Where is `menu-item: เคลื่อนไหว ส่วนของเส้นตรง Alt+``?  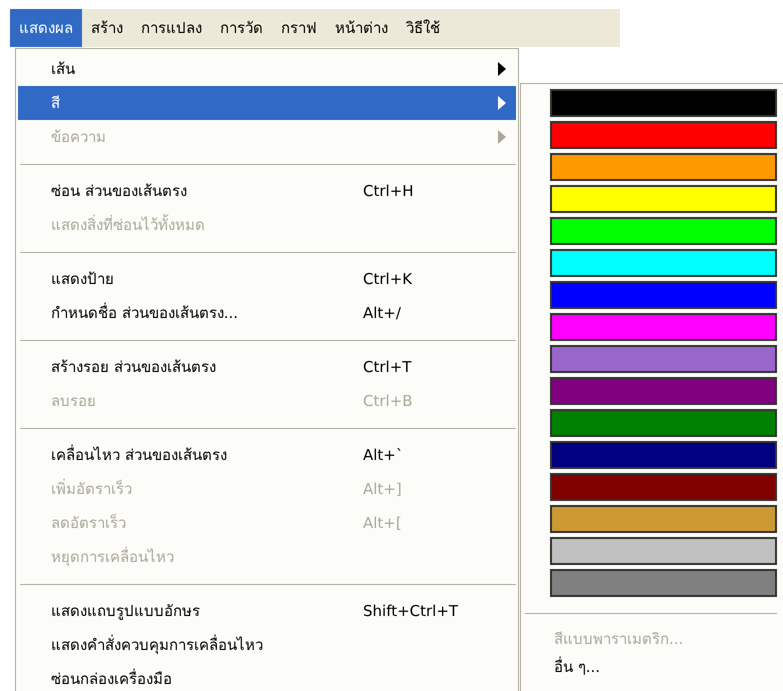
menu-item: เคลื่อนไหว ส่วนของเส้นตรง Alt+` is located at coordinates (267, 455).